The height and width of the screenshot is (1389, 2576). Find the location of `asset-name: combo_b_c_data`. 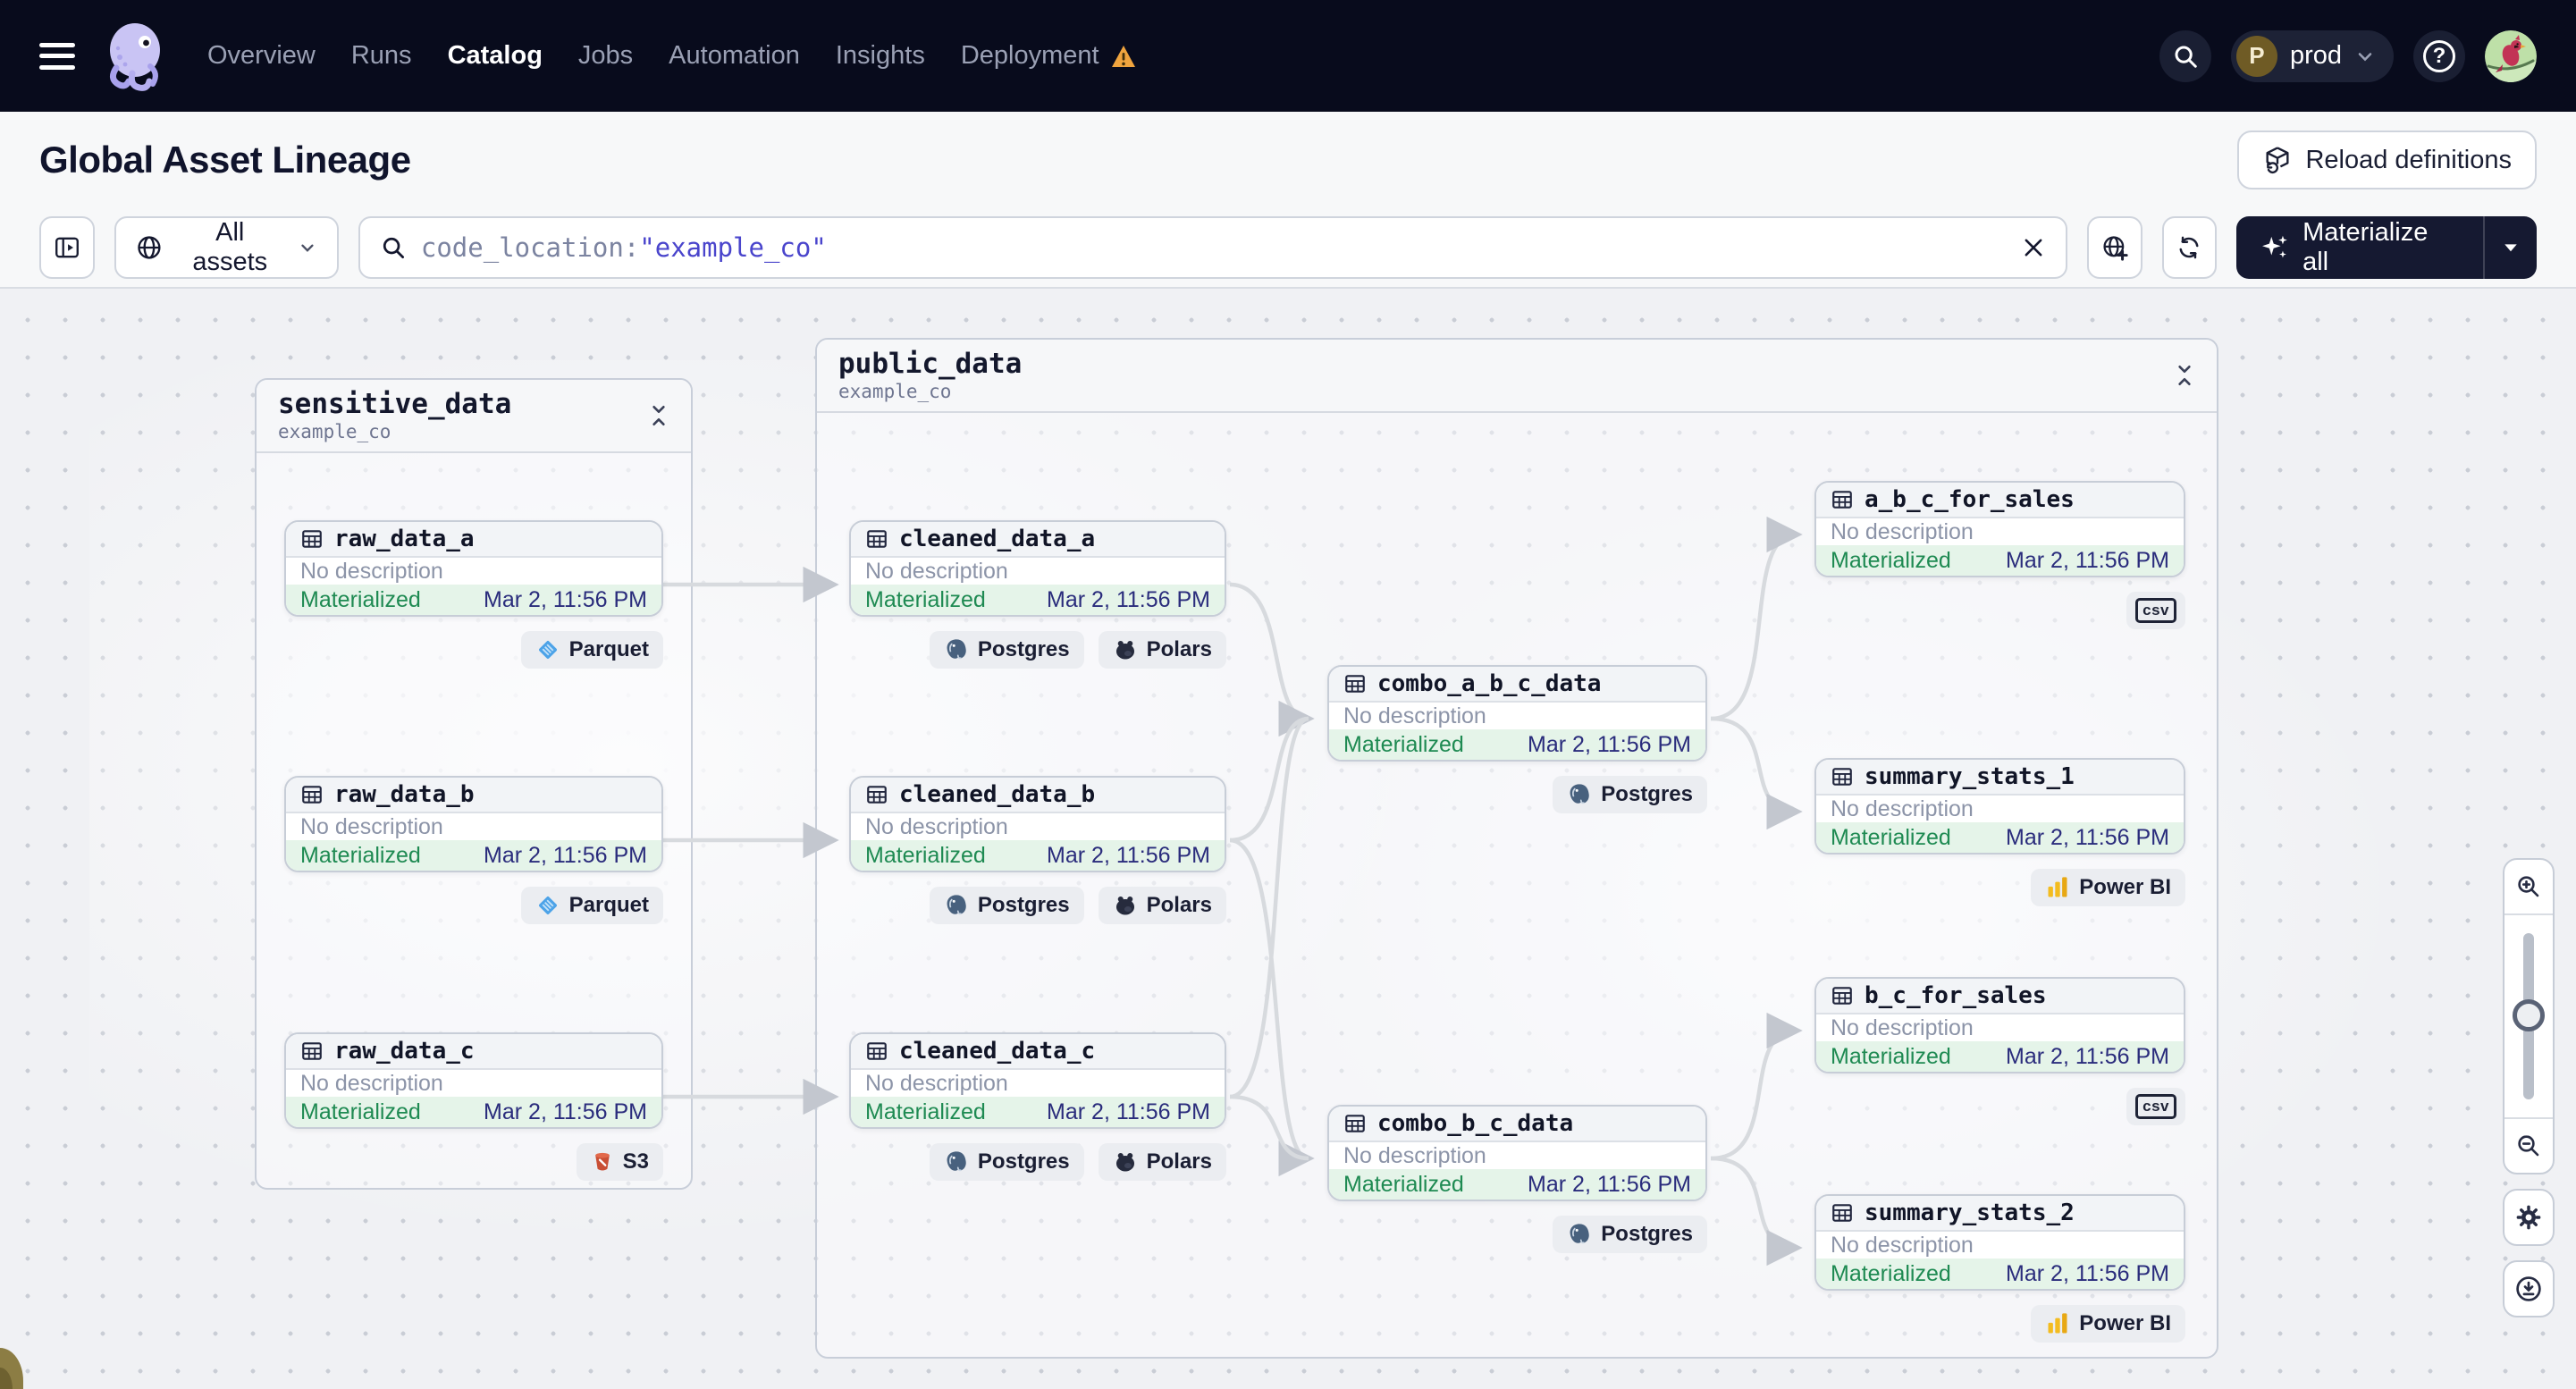

asset-name: combo_b_c_data is located at coordinates (1476, 1123).